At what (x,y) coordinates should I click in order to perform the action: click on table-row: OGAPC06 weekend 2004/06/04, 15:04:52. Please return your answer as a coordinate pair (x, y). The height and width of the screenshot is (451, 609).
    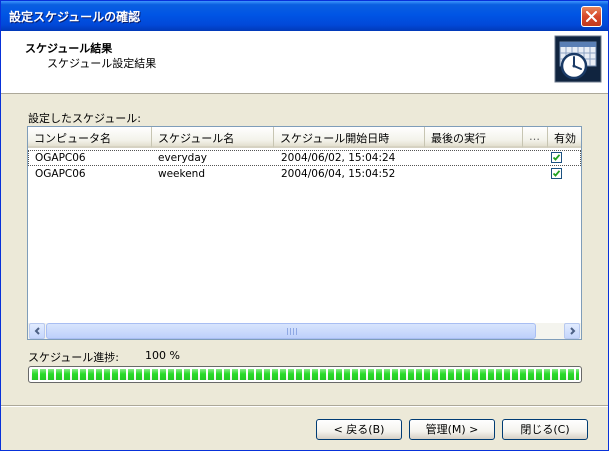
    Looking at the image, I should click on (304, 174).